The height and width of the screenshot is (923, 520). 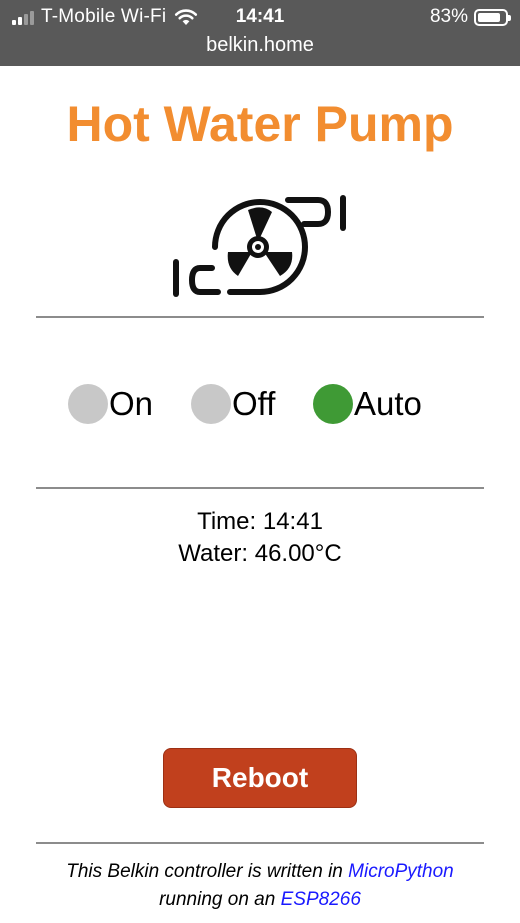 What do you see at coordinates (333, 404) in the screenshot?
I see `mode-auto-radio` at bounding box center [333, 404].